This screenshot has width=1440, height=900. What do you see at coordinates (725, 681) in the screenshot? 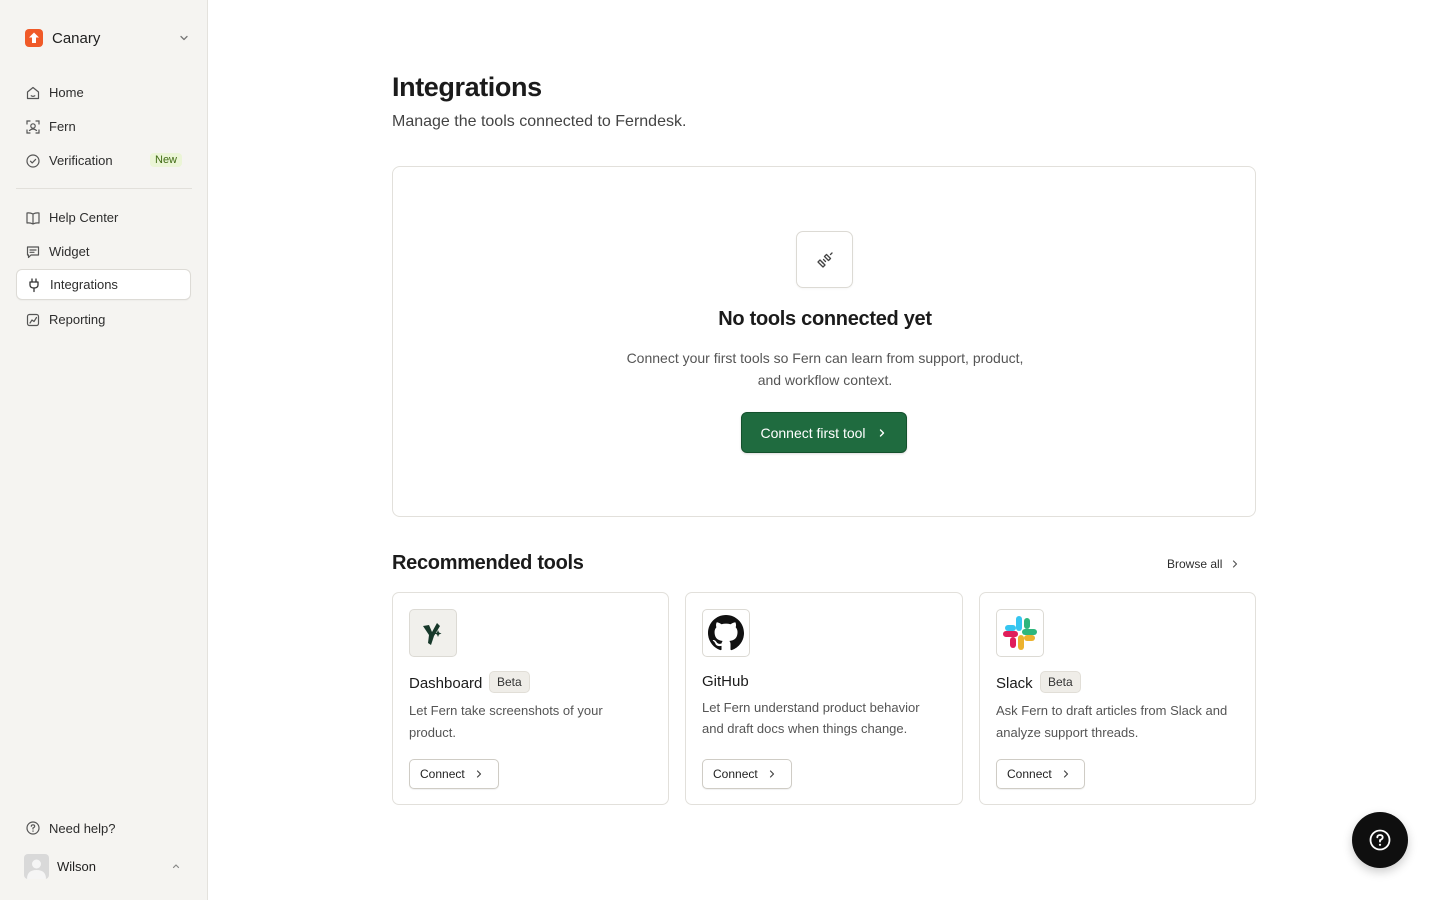
I see `tool-name: GitHub` at bounding box center [725, 681].